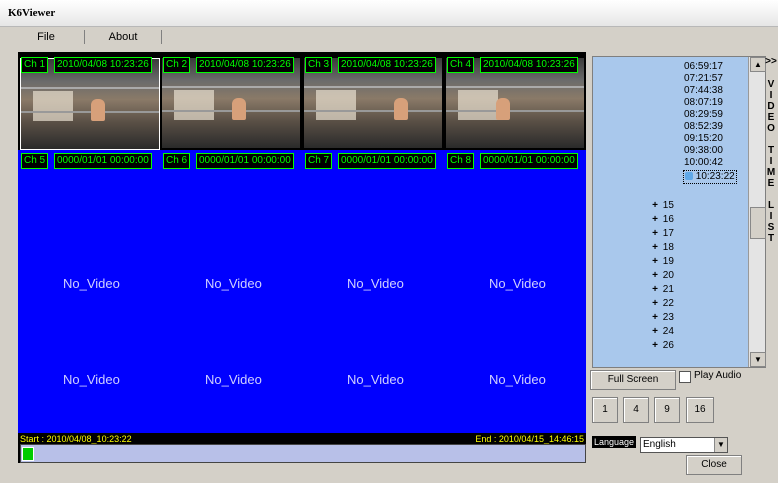 Image resolution: width=778 pixels, height=483 pixels. Describe the element at coordinates (771, 128) in the screenshot. I see `tab-letter: O` at that location.